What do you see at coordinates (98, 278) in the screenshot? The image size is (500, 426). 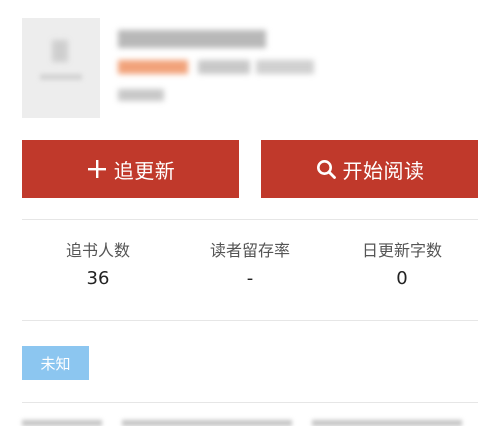 I see `stat-value: 36` at bounding box center [98, 278].